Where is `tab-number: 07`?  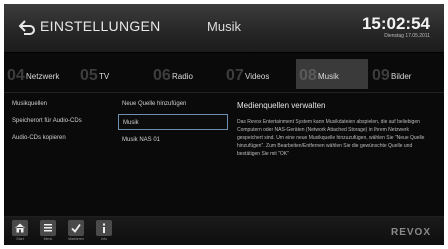 tab-number: 07 is located at coordinates (235, 75).